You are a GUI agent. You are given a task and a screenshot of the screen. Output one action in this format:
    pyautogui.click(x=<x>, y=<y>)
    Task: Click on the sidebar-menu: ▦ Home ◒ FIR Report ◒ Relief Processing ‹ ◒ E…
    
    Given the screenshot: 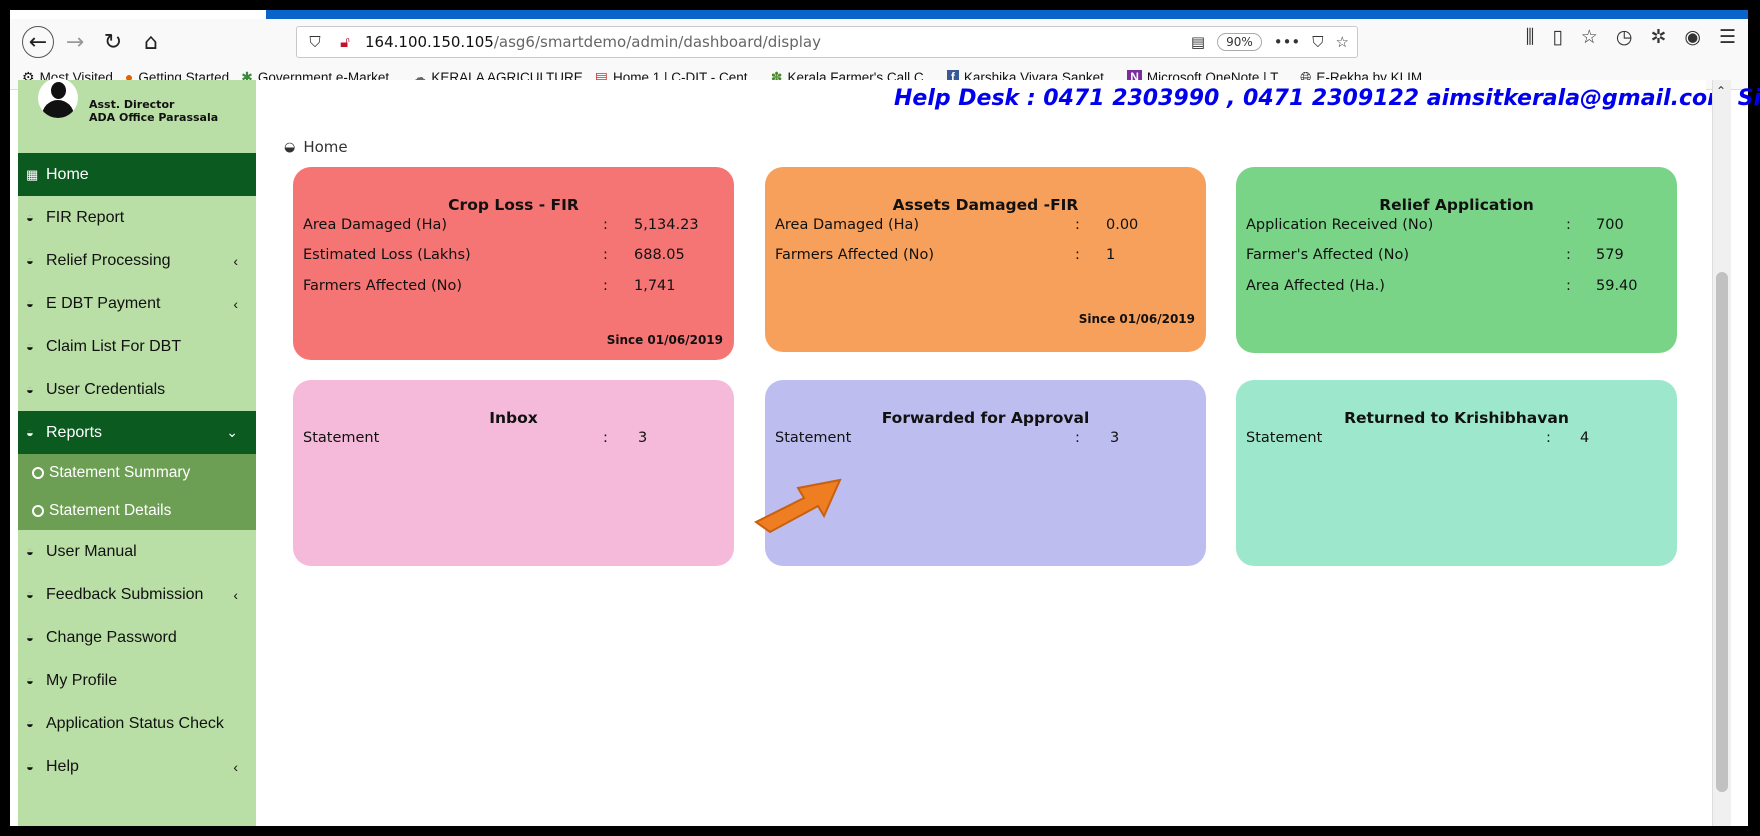 What is the action you would take?
    pyautogui.click(x=137, y=470)
    